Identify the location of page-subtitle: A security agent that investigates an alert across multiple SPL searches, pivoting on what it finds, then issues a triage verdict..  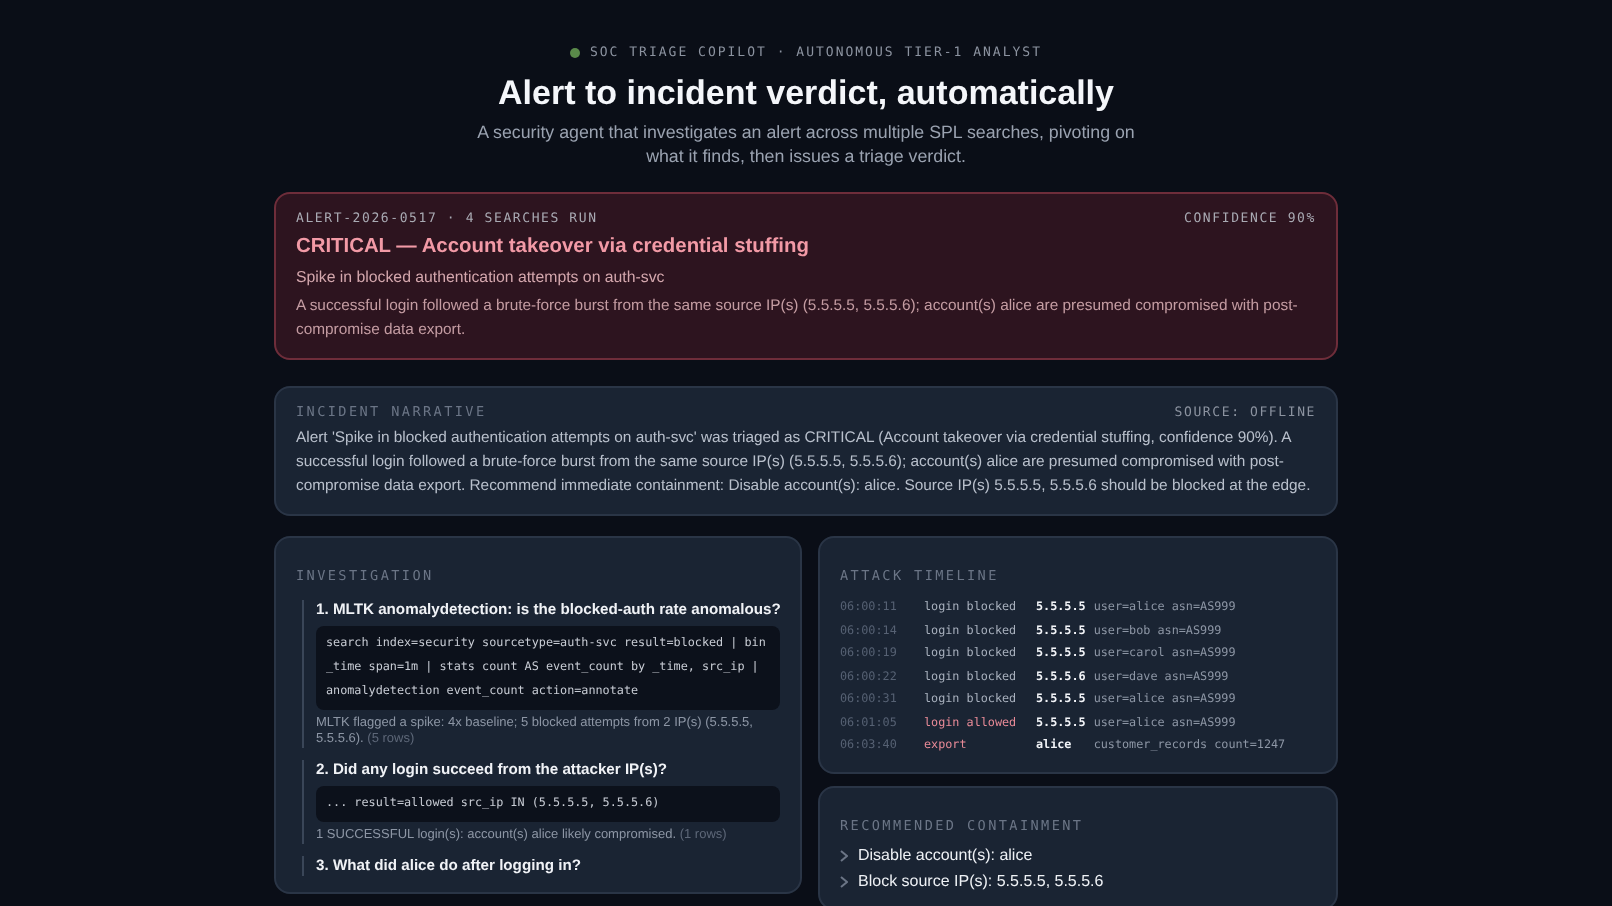
(806, 144).